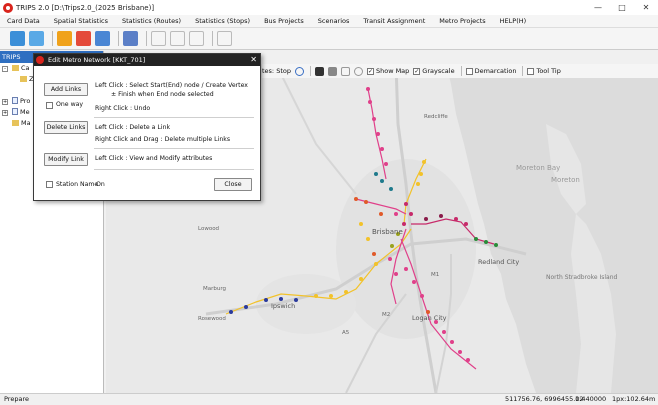 The height and width of the screenshot is (405, 658). I want to click on minimize-icon: —, so click(598, 7).